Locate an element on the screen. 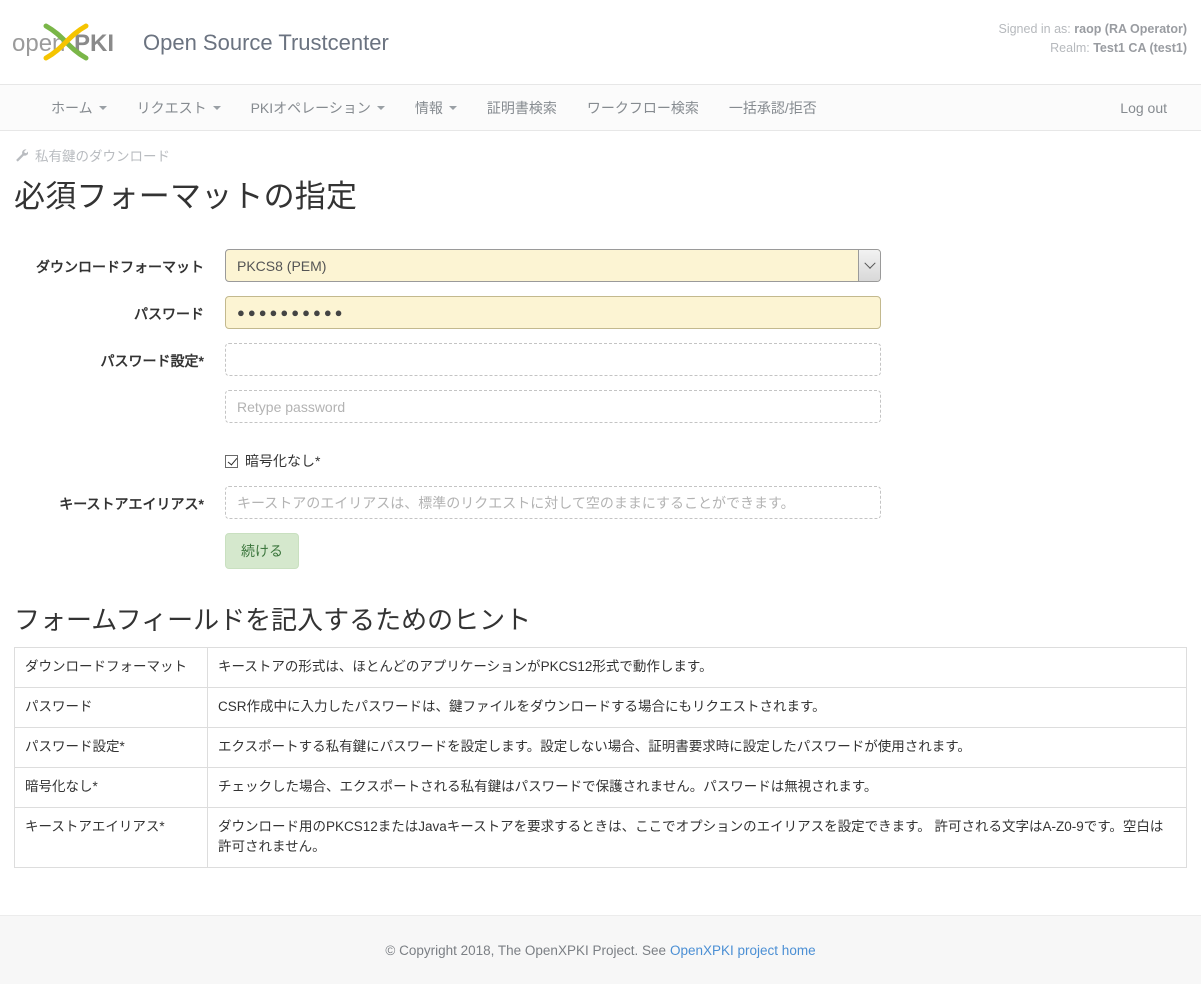  password-input: ●●●●●●●●●● is located at coordinates (553, 312).